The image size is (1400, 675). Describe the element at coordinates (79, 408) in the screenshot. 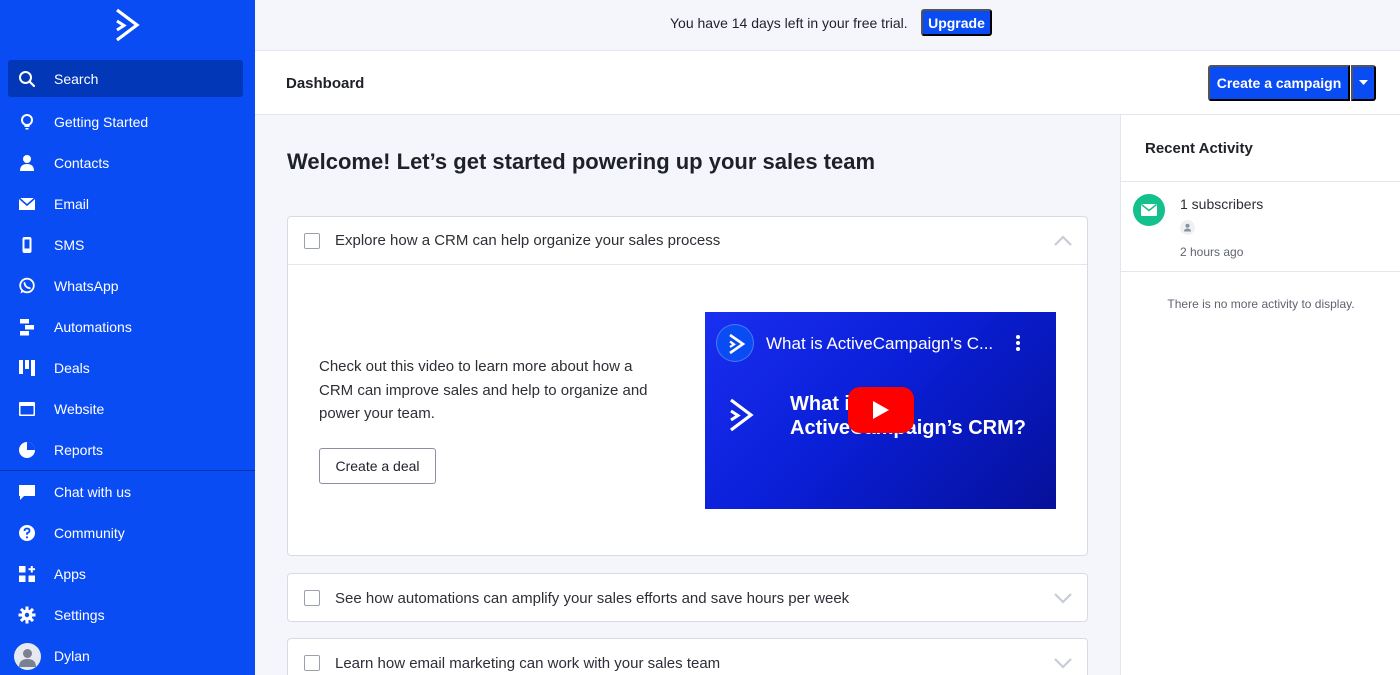

I see `sidebar-item-label: Website` at that location.